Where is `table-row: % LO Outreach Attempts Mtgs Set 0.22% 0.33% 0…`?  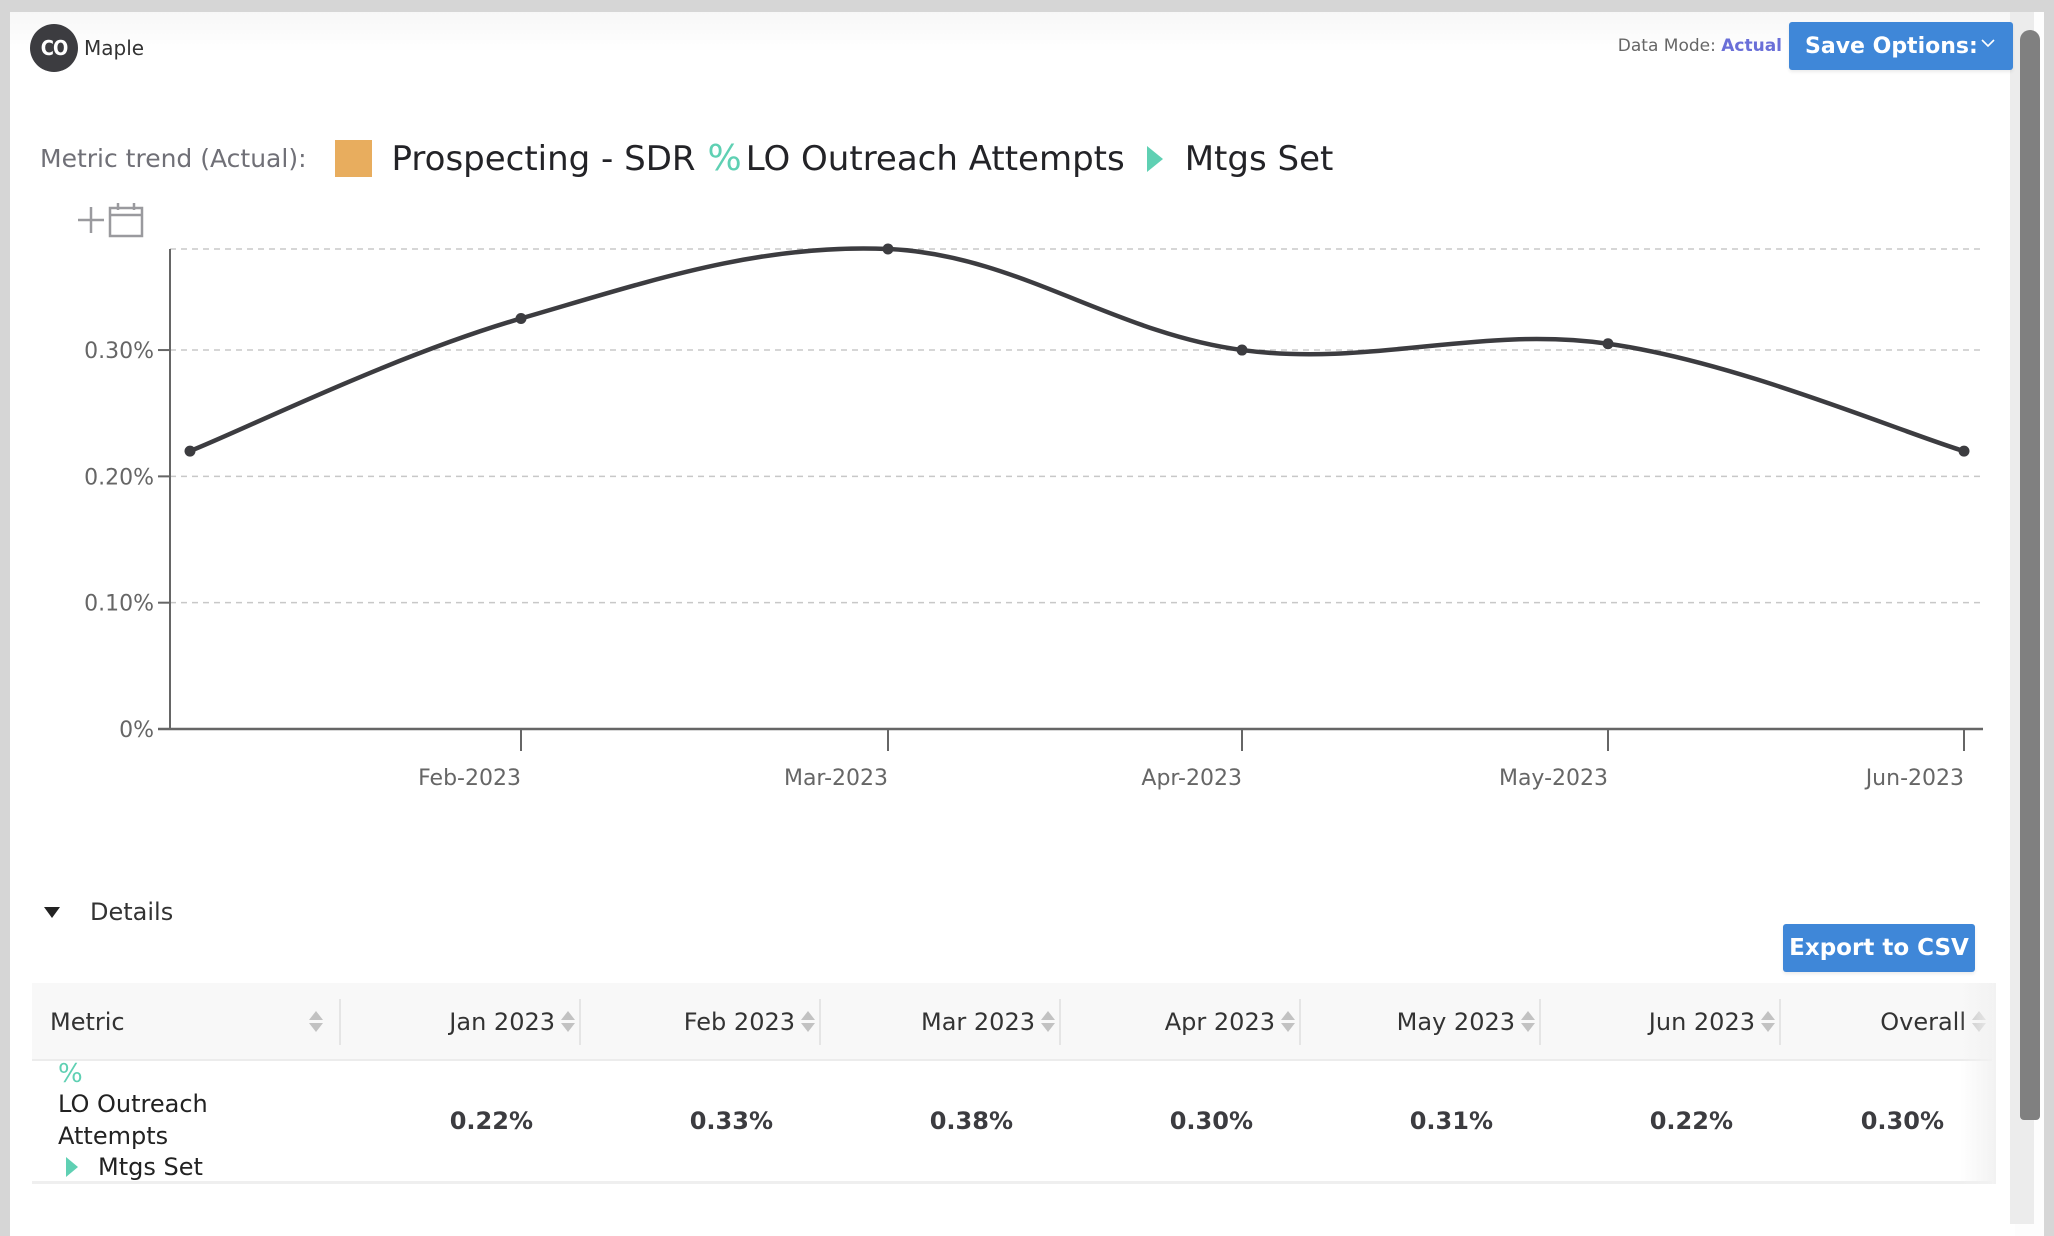
table-row: % LO Outreach Attempts Mtgs Set 0.22% 0.33% 0… is located at coordinates (1012, 1121).